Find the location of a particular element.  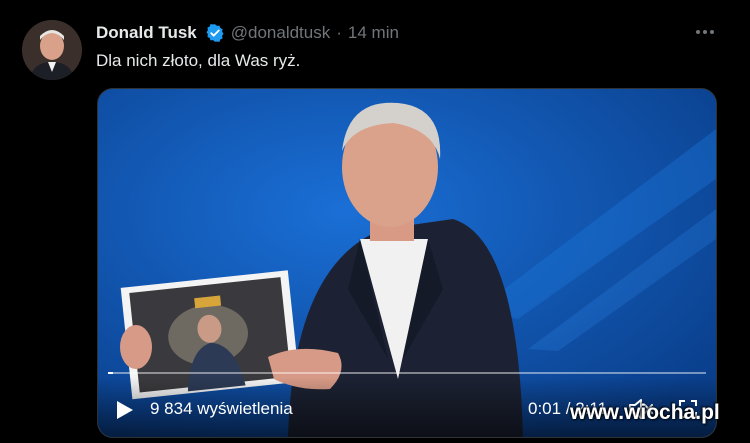

author-handle: @donaldtusk is located at coordinates (281, 33).